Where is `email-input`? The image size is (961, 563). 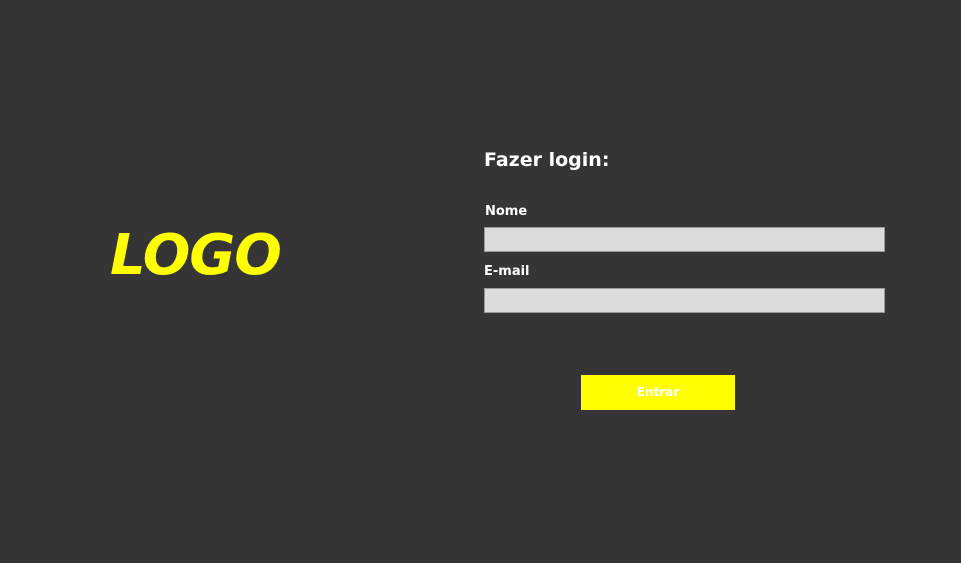
email-input is located at coordinates (684, 300).